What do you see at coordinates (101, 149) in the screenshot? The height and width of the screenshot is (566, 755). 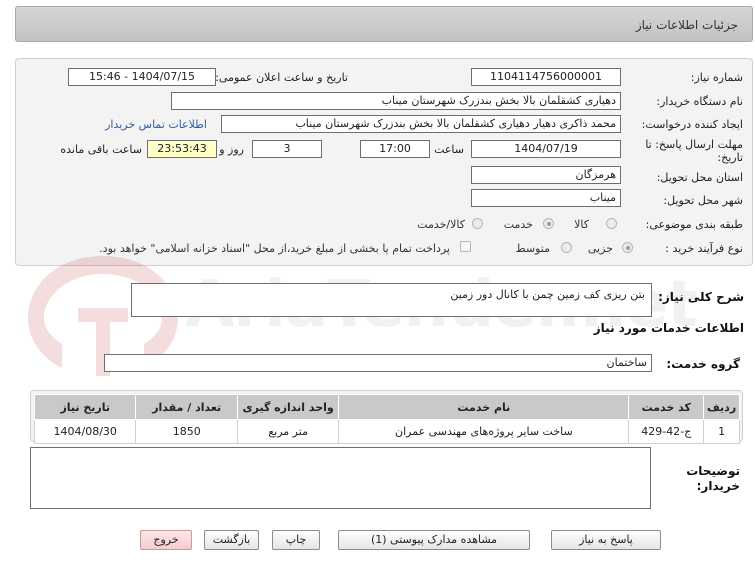 I see `remaining-label: ساعت باقی مانده` at bounding box center [101, 149].